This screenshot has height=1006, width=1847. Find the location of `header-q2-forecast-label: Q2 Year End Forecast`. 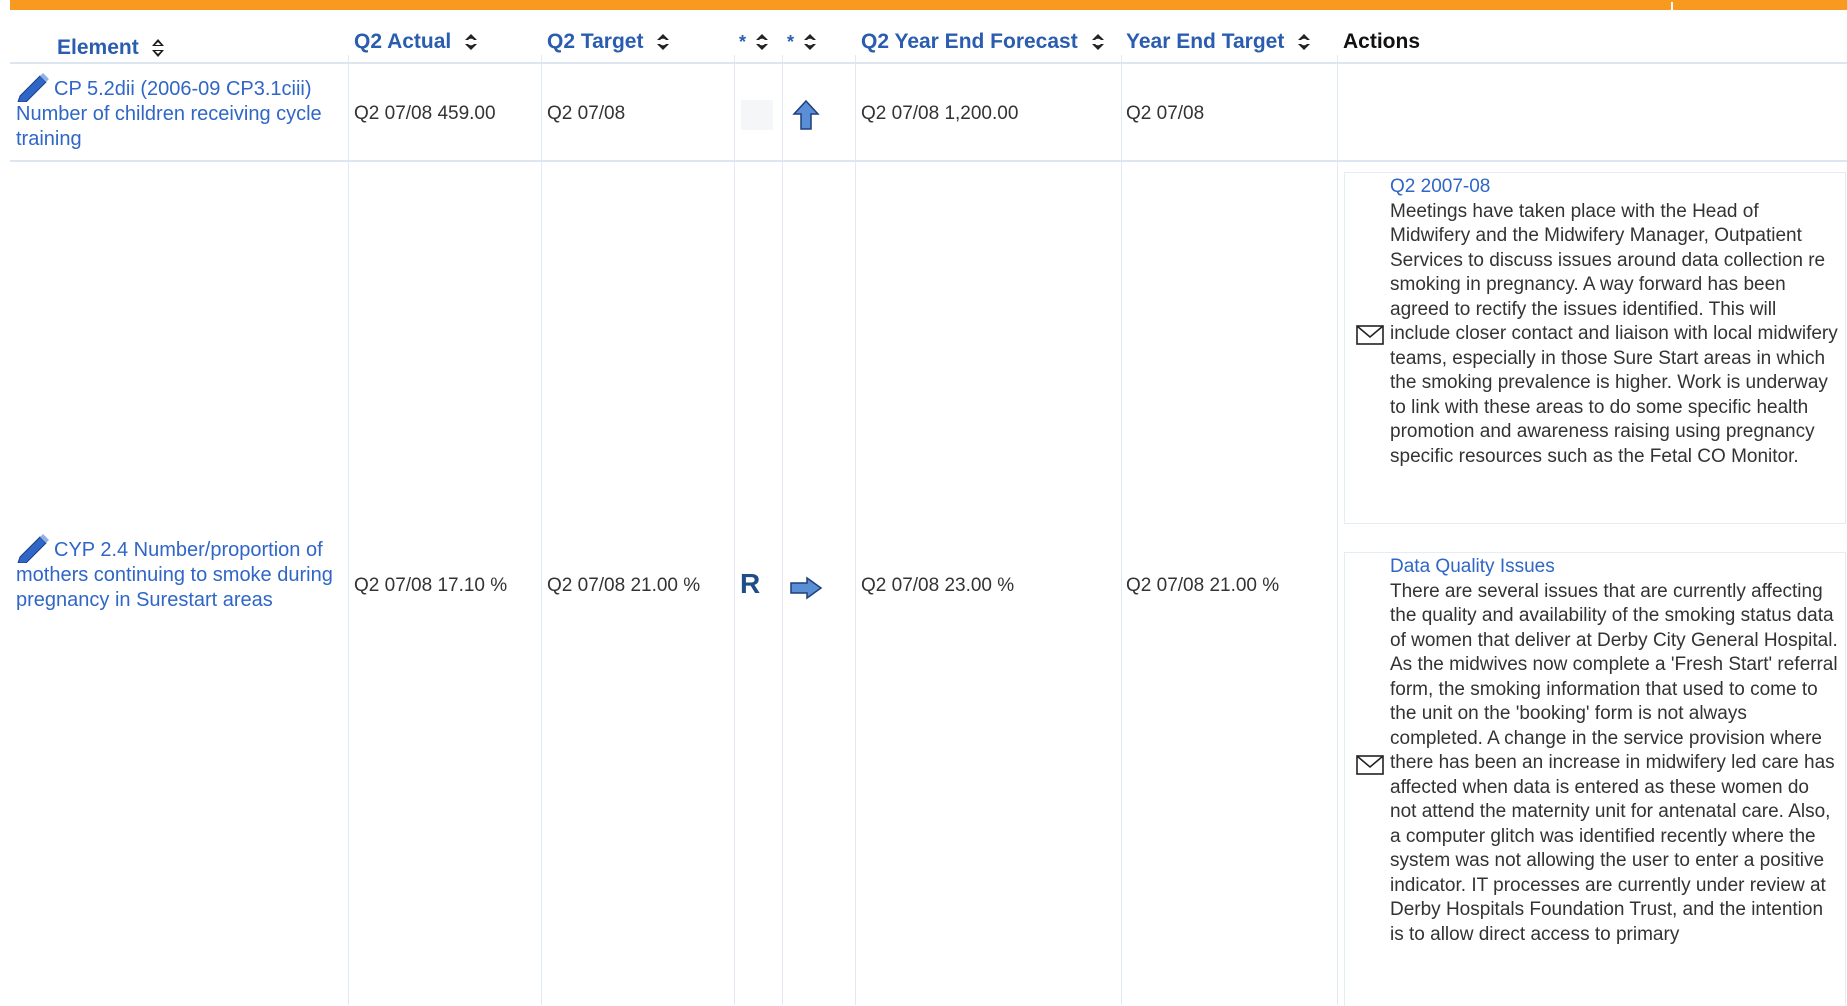

header-q2-forecast-label: Q2 Year End Forecast is located at coordinates (969, 41).